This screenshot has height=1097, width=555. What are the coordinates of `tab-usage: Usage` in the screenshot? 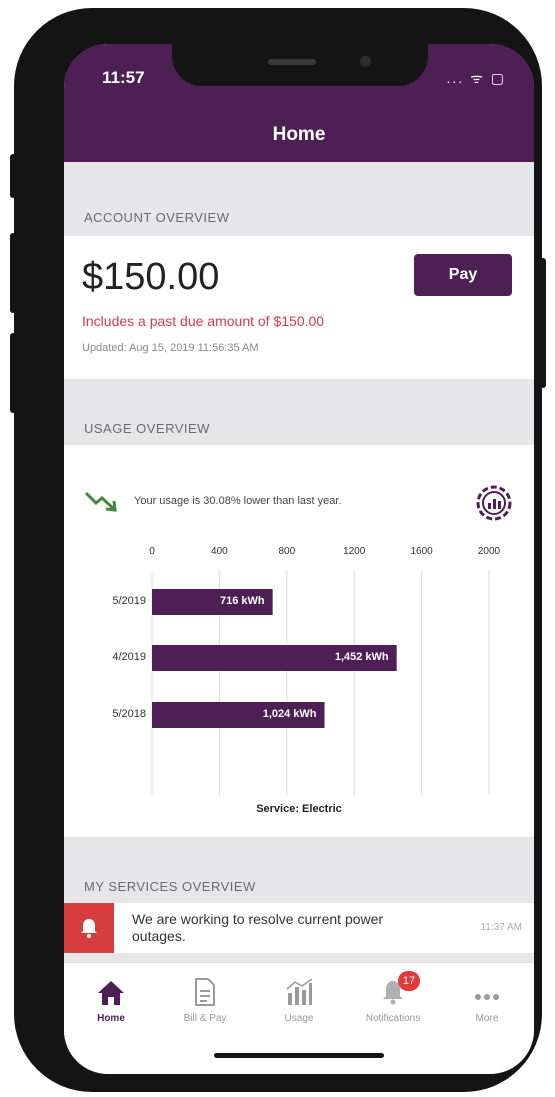 It's located at (299, 998).